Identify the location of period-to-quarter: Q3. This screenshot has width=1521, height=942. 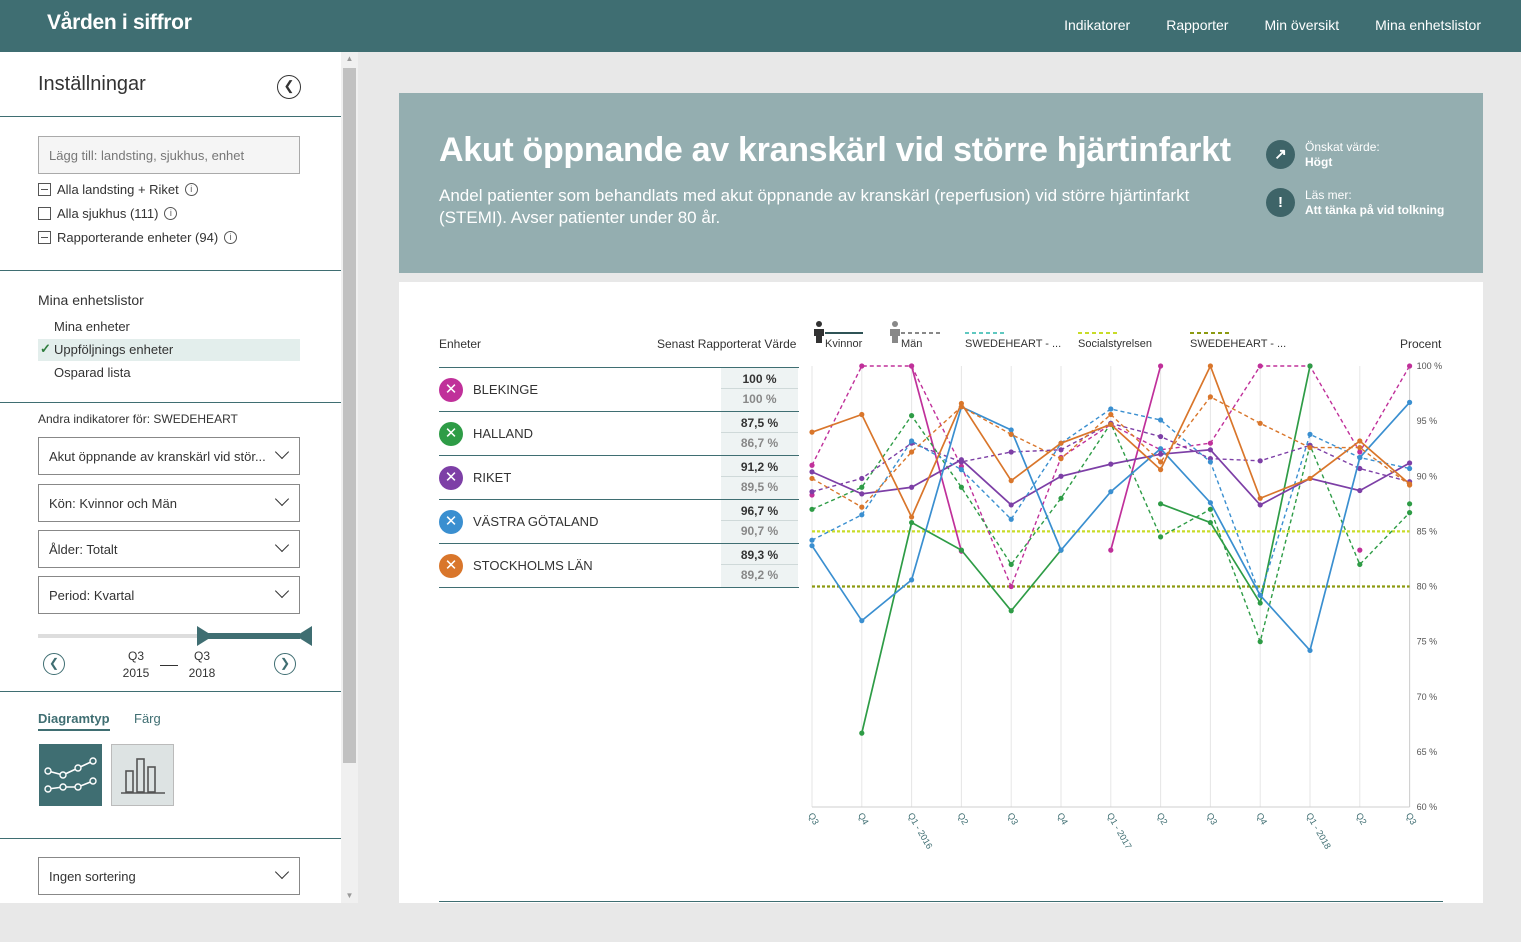
(201, 656).